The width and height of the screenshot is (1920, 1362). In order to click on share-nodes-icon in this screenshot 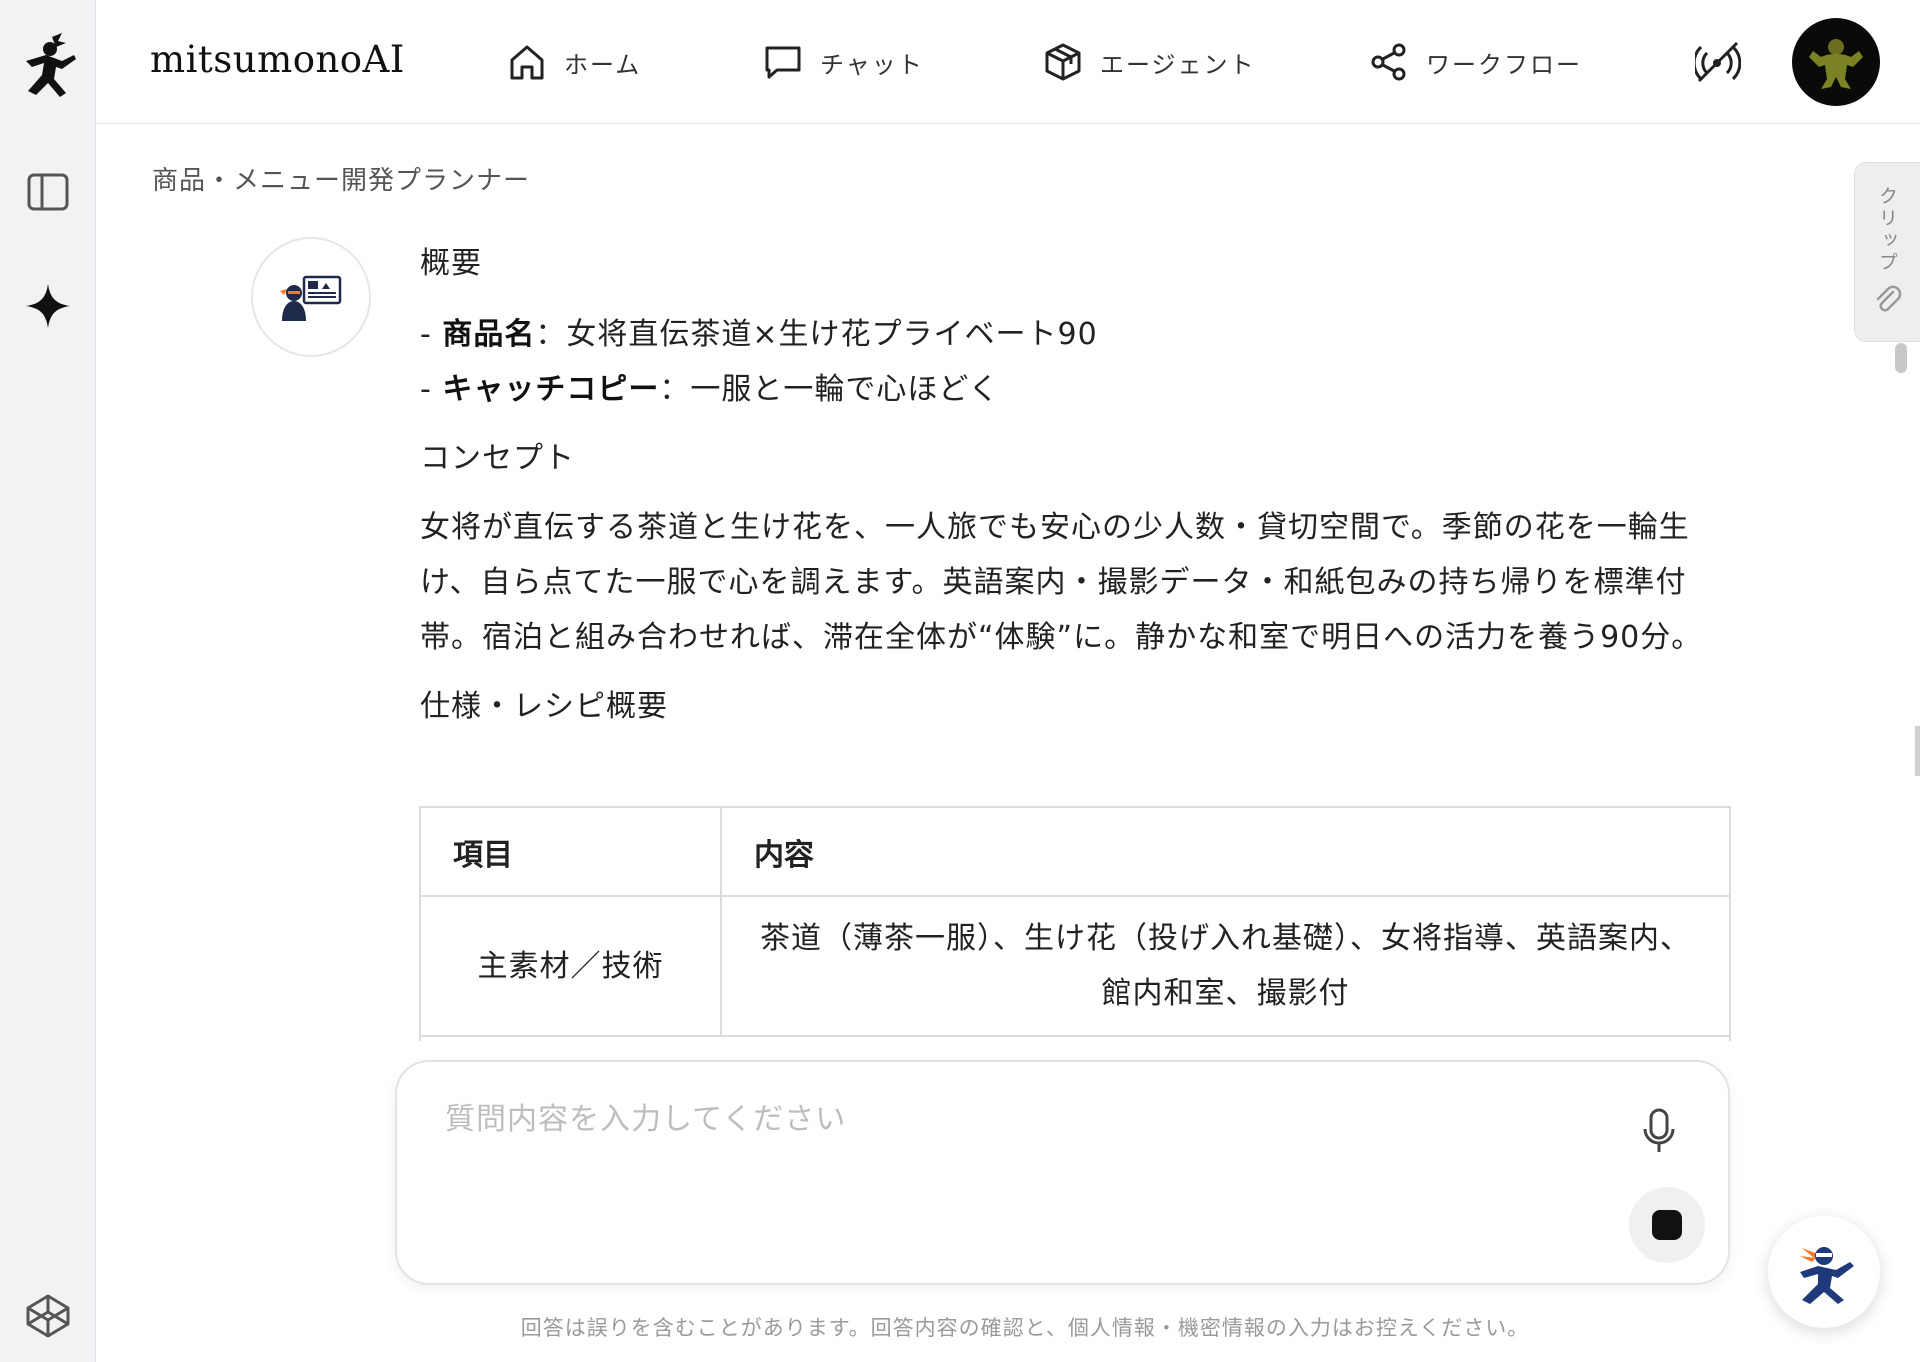, I will do `click(1389, 62)`.